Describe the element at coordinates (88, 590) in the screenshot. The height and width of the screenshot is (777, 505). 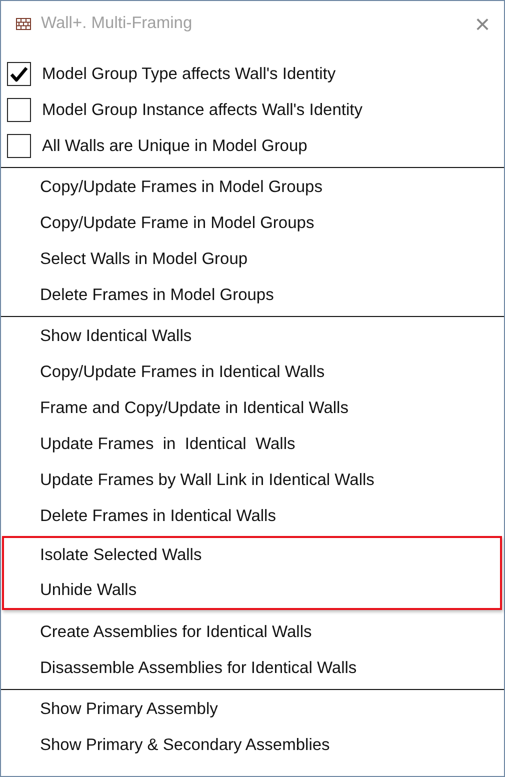
I see `menu-item: Unhide Walls` at that location.